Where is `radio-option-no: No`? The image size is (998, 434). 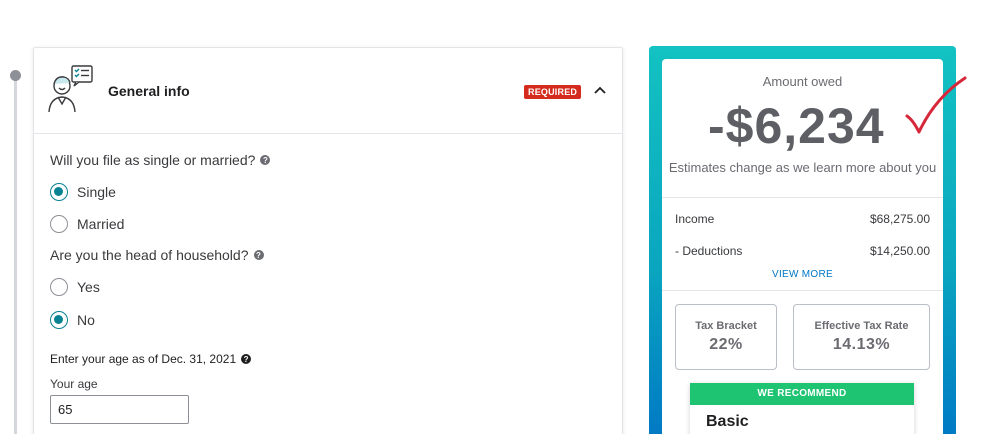
radio-option-no: No is located at coordinates (72, 320).